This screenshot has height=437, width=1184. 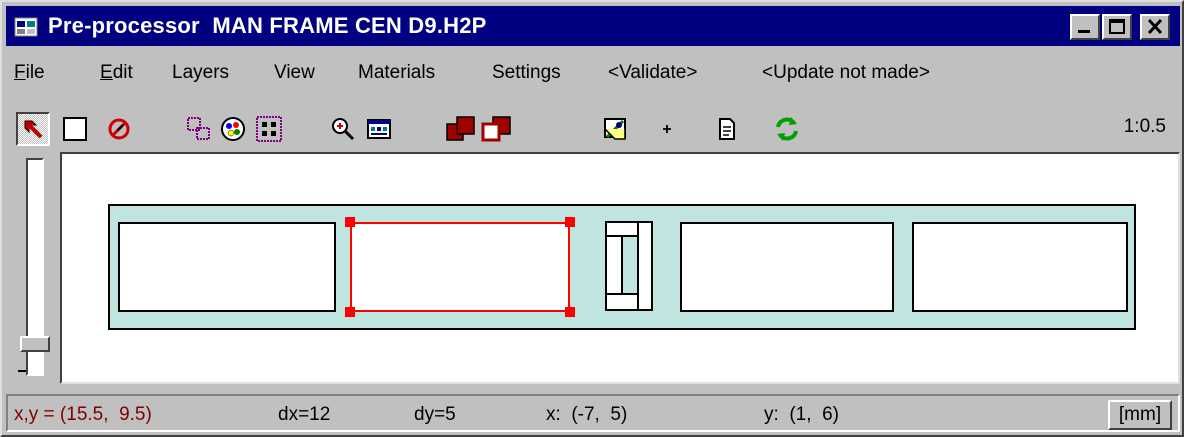 I want to click on materials-button, so click(x=233, y=129).